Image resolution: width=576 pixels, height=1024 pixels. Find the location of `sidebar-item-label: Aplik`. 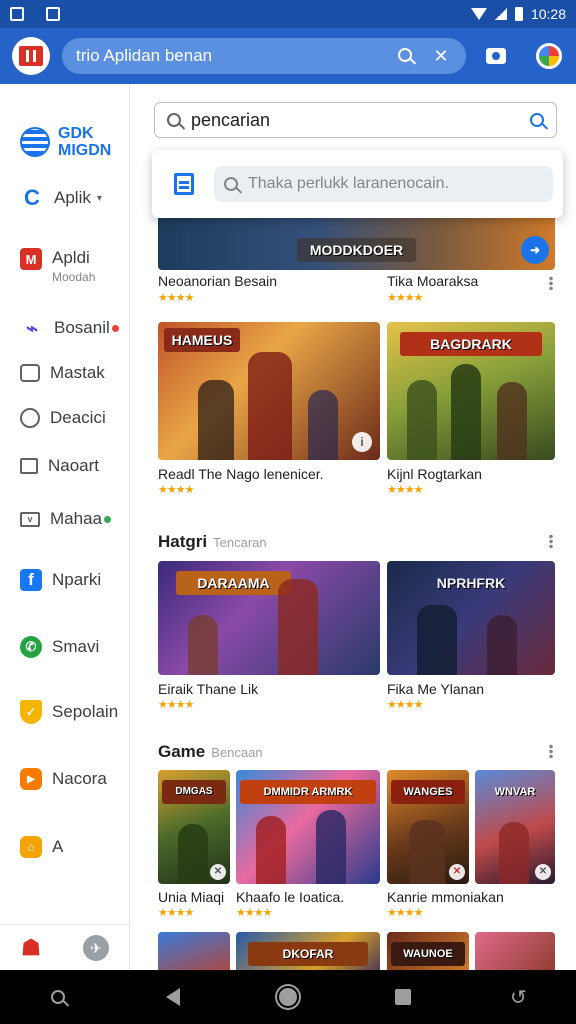

sidebar-item-label: Aplik is located at coordinates (72, 197).